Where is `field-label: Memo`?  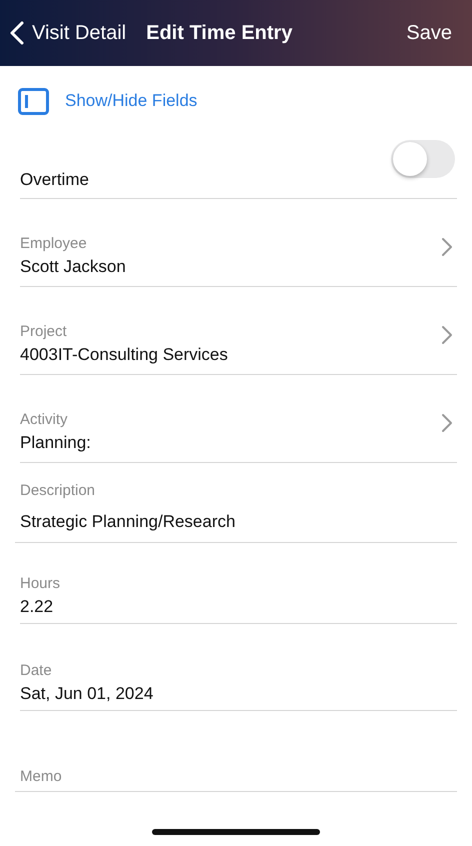 field-label: Memo is located at coordinates (40, 777).